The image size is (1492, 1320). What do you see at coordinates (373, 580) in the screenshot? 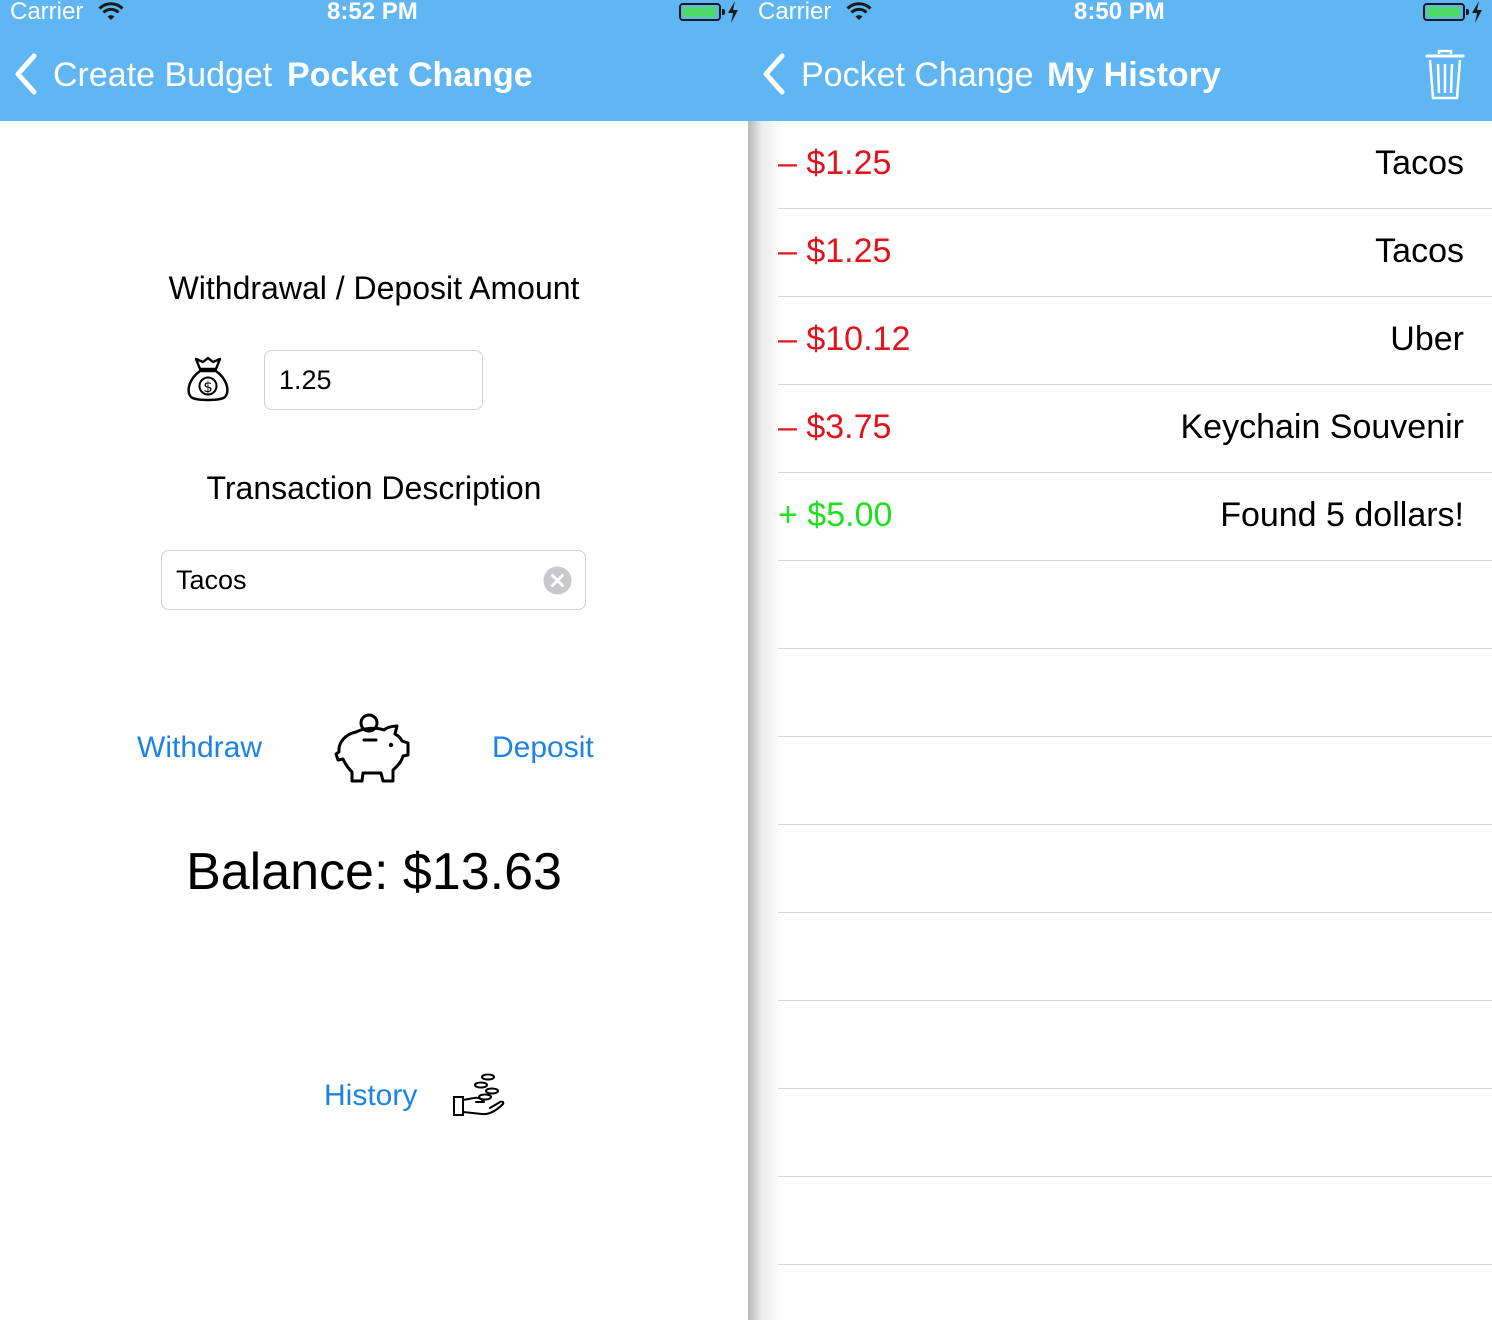
I see `description-input: Tacos` at bounding box center [373, 580].